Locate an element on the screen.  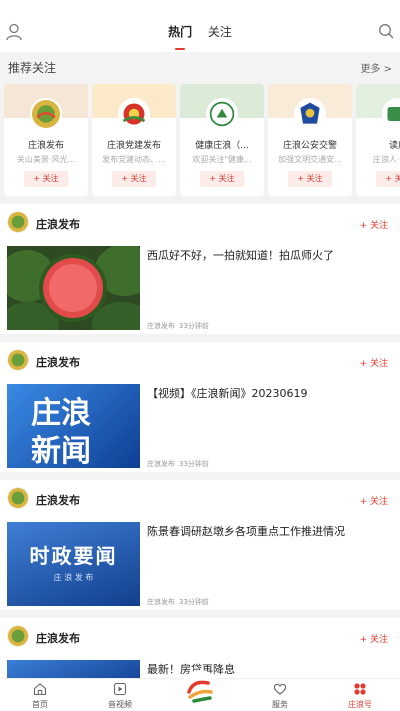
thumbnail-text: 新闻 is located at coordinates (61, 451).